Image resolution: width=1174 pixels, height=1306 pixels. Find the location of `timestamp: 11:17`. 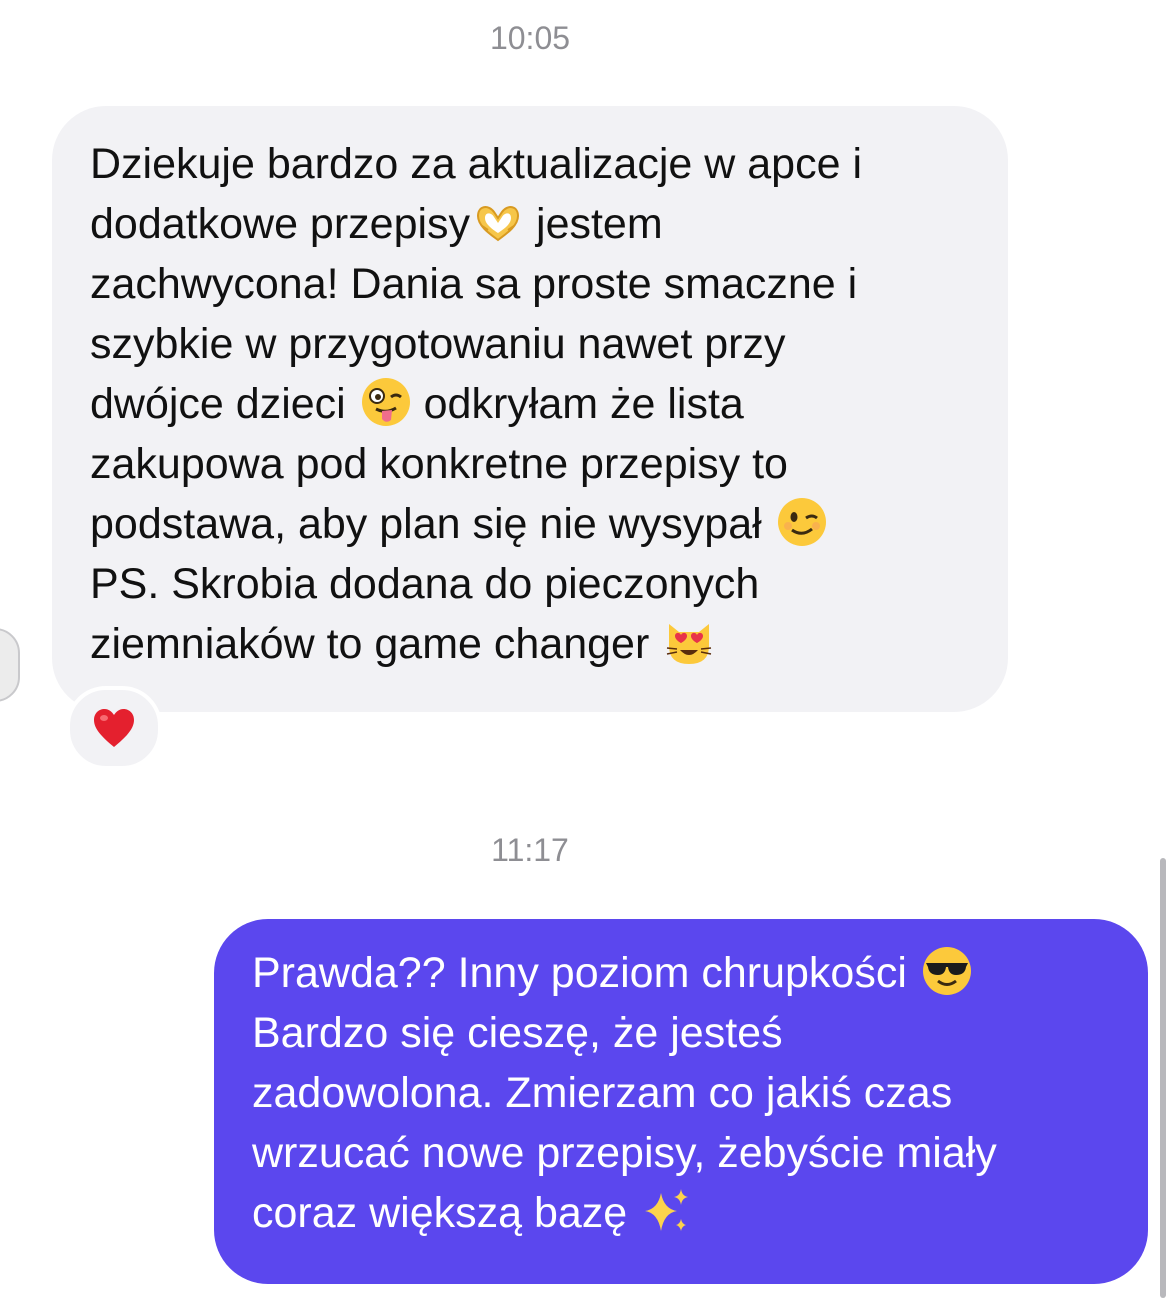

timestamp: 11:17 is located at coordinates (530, 850).